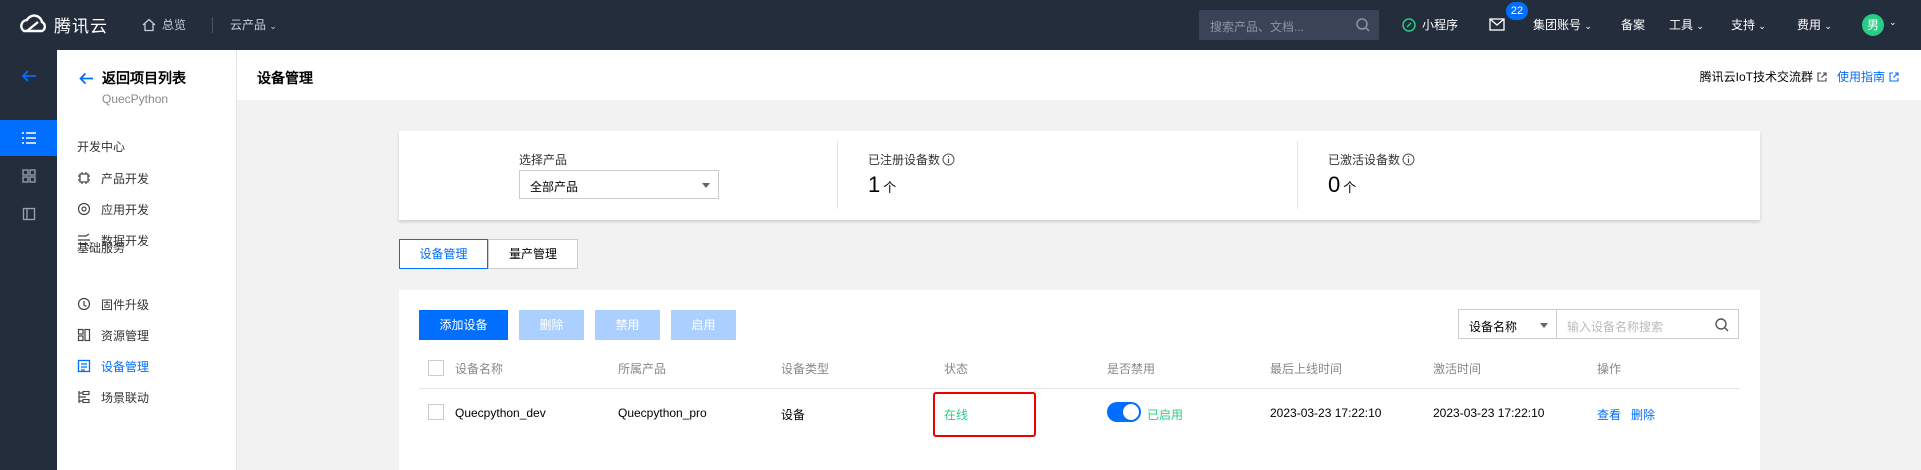 The width and height of the screenshot is (1921, 470). I want to click on disable-button: 禁用, so click(627, 325).